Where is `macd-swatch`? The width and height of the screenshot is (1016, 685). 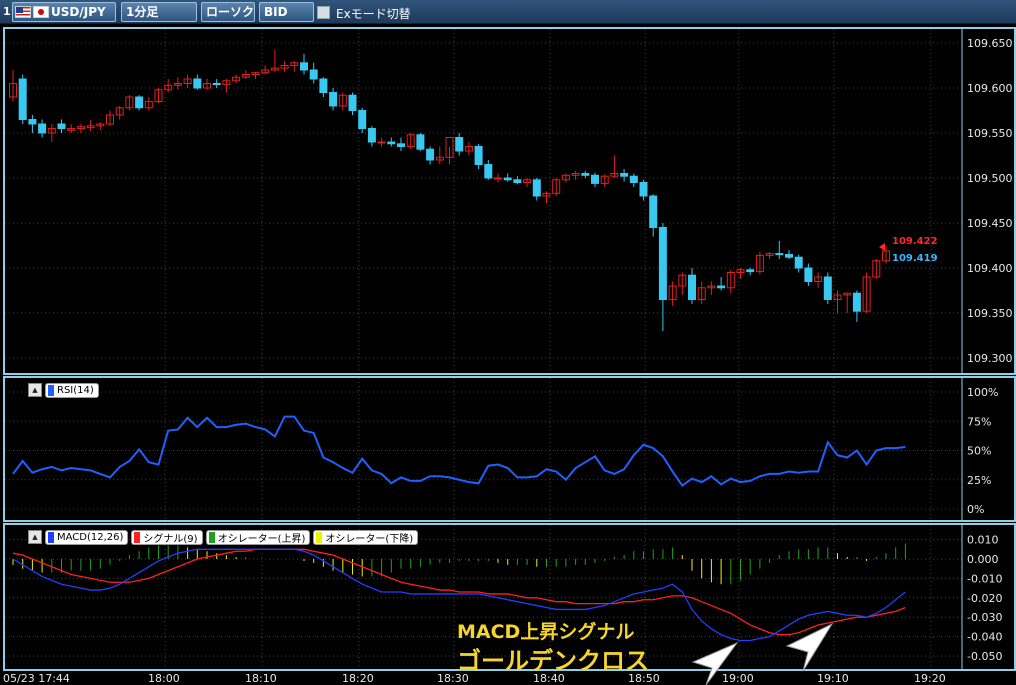
macd-swatch is located at coordinates (51, 537).